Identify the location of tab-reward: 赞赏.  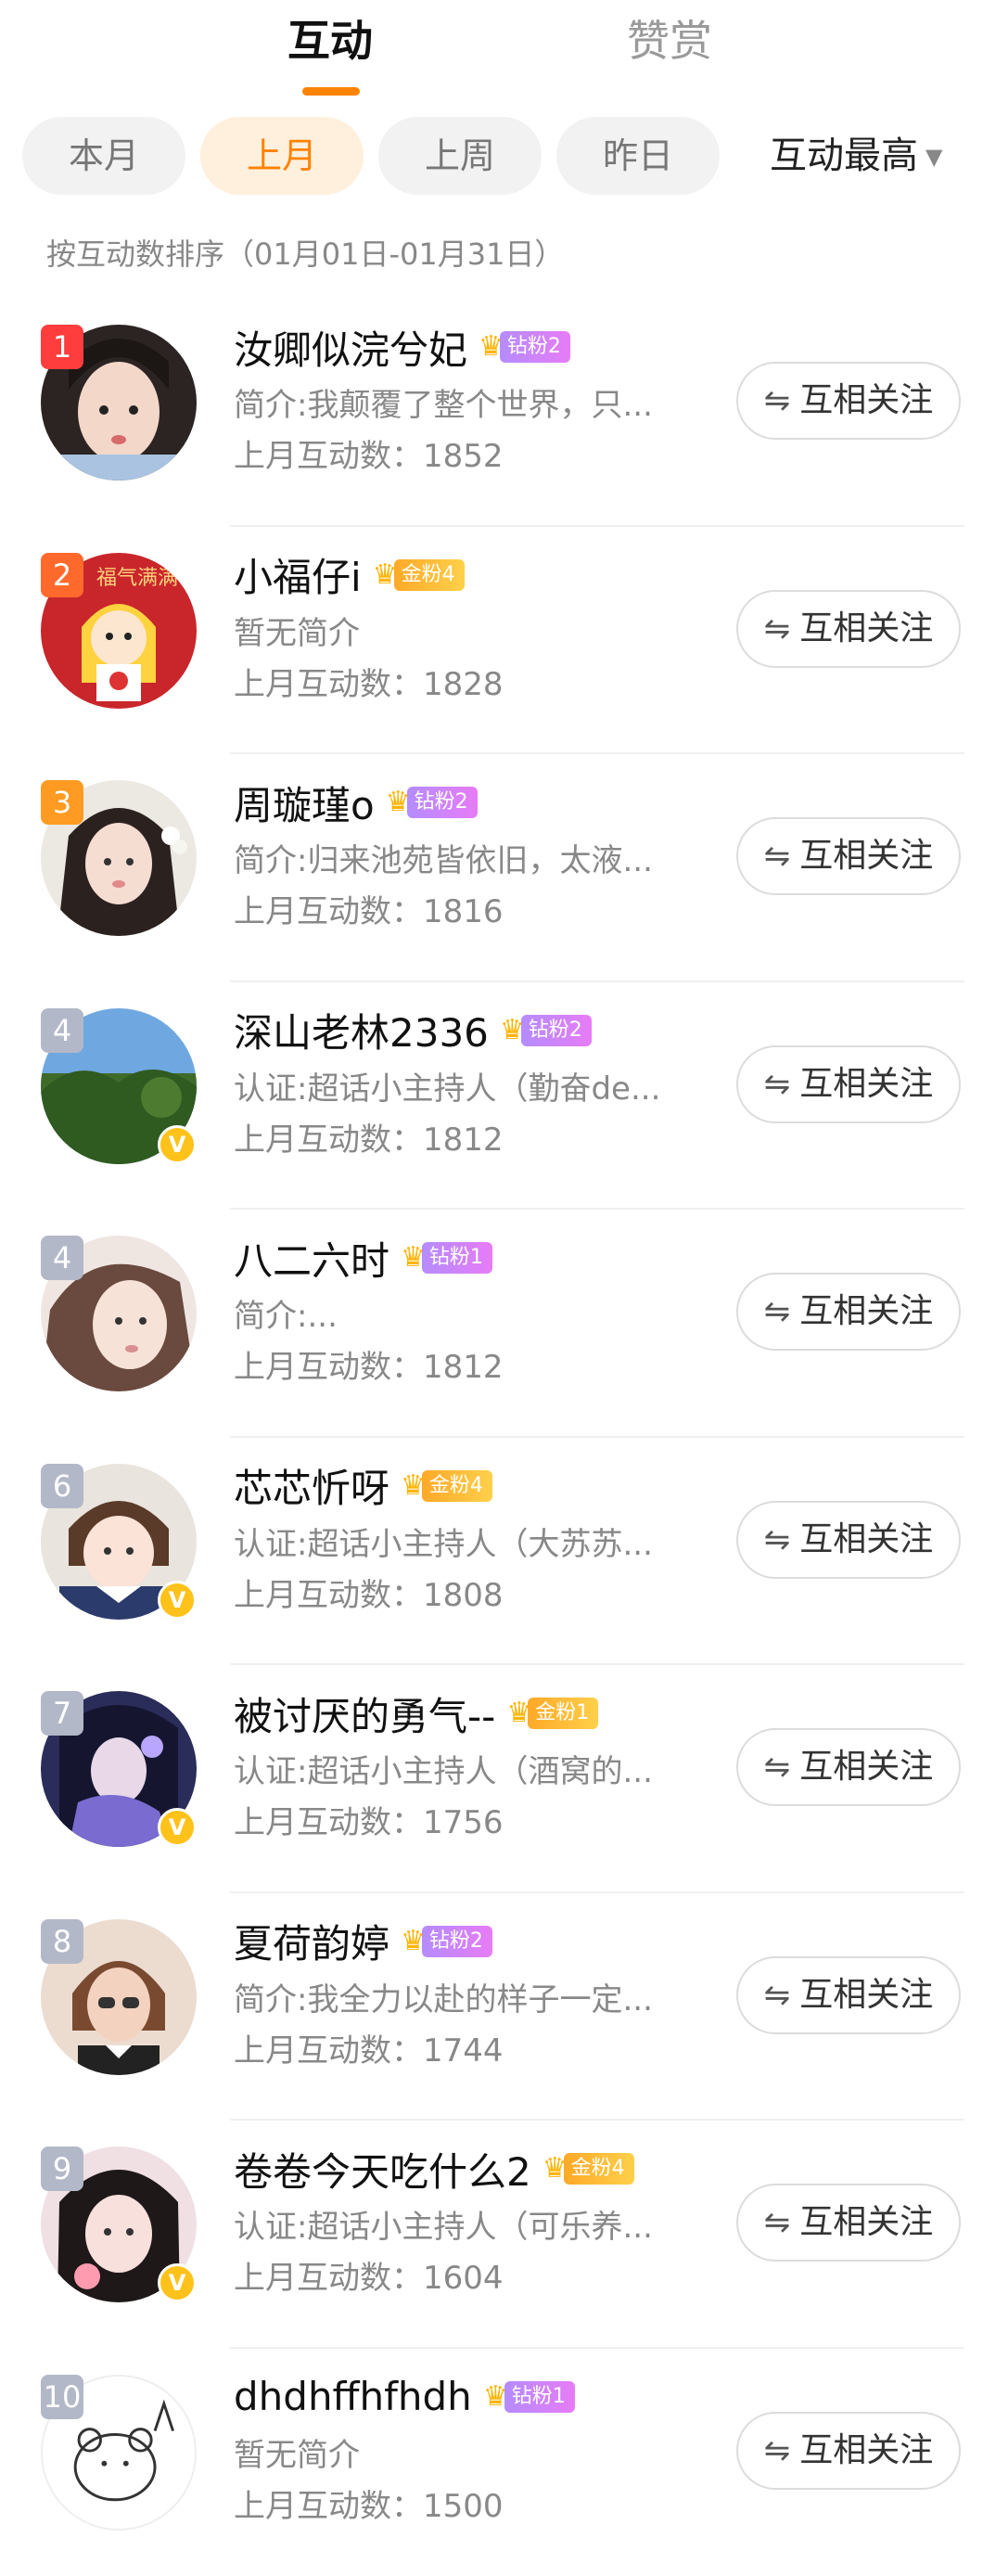
(669, 41).